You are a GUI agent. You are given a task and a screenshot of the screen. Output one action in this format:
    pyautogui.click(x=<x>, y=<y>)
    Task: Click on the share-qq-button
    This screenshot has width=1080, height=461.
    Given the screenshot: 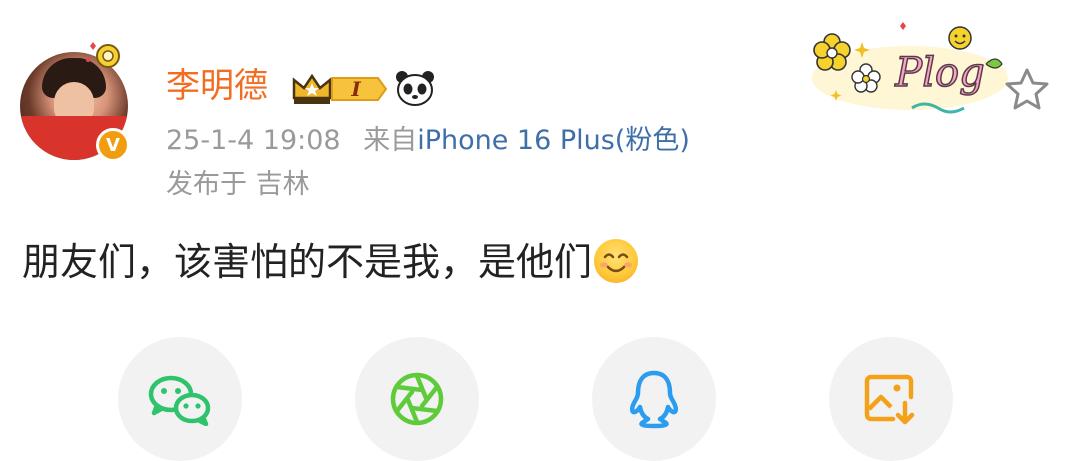 What is the action you would take?
    pyautogui.click(x=654, y=399)
    